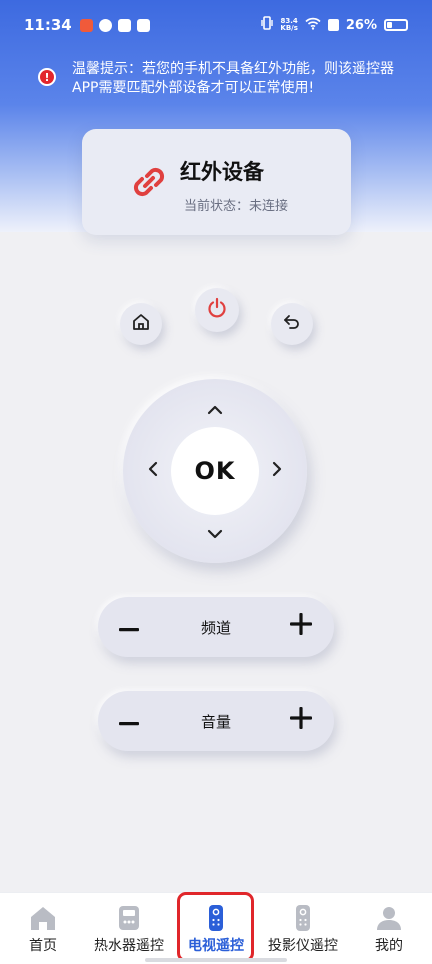  What do you see at coordinates (43, 946) in the screenshot?
I see `tab-label: 首页` at bounding box center [43, 946].